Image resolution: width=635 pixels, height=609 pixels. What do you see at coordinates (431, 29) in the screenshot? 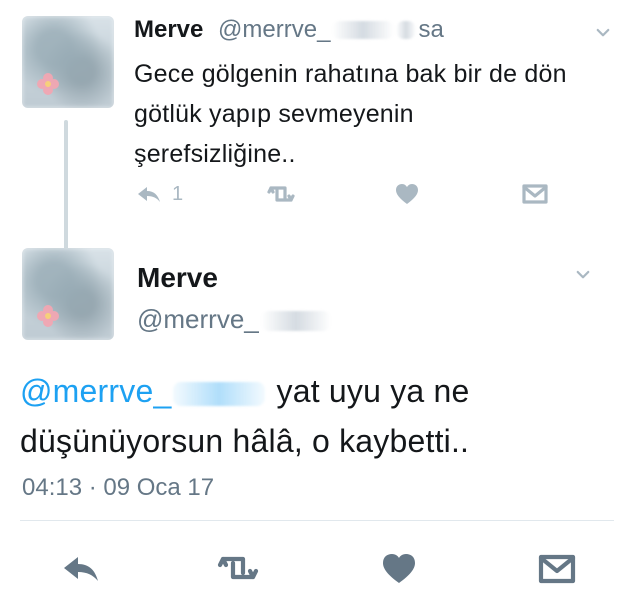
I see `username-suffix: sa` at bounding box center [431, 29].